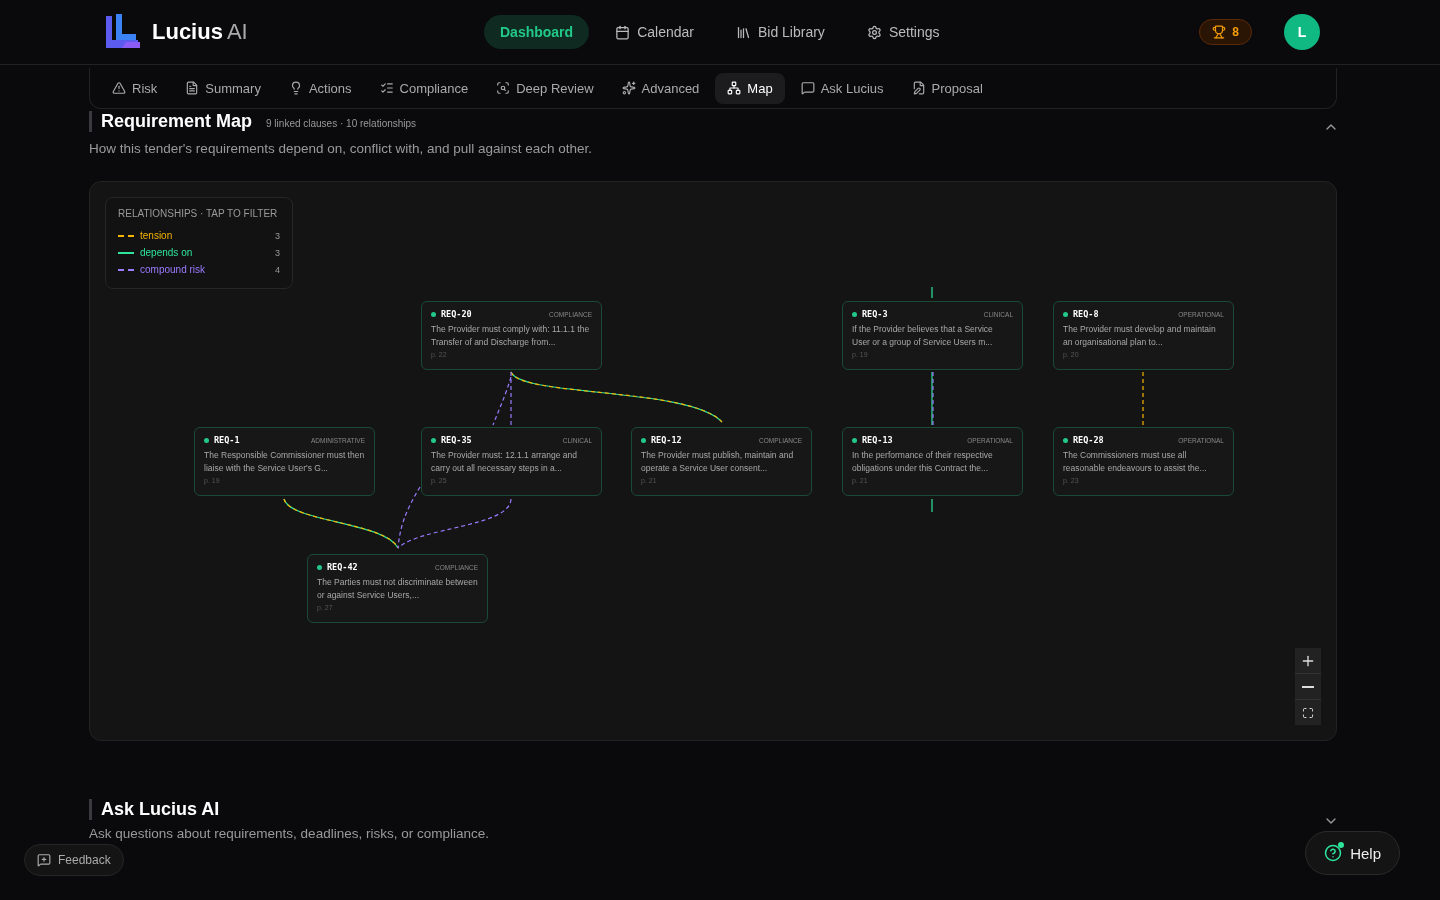  I want to click on requirement-id: REQ-8, so click(1086, 314).